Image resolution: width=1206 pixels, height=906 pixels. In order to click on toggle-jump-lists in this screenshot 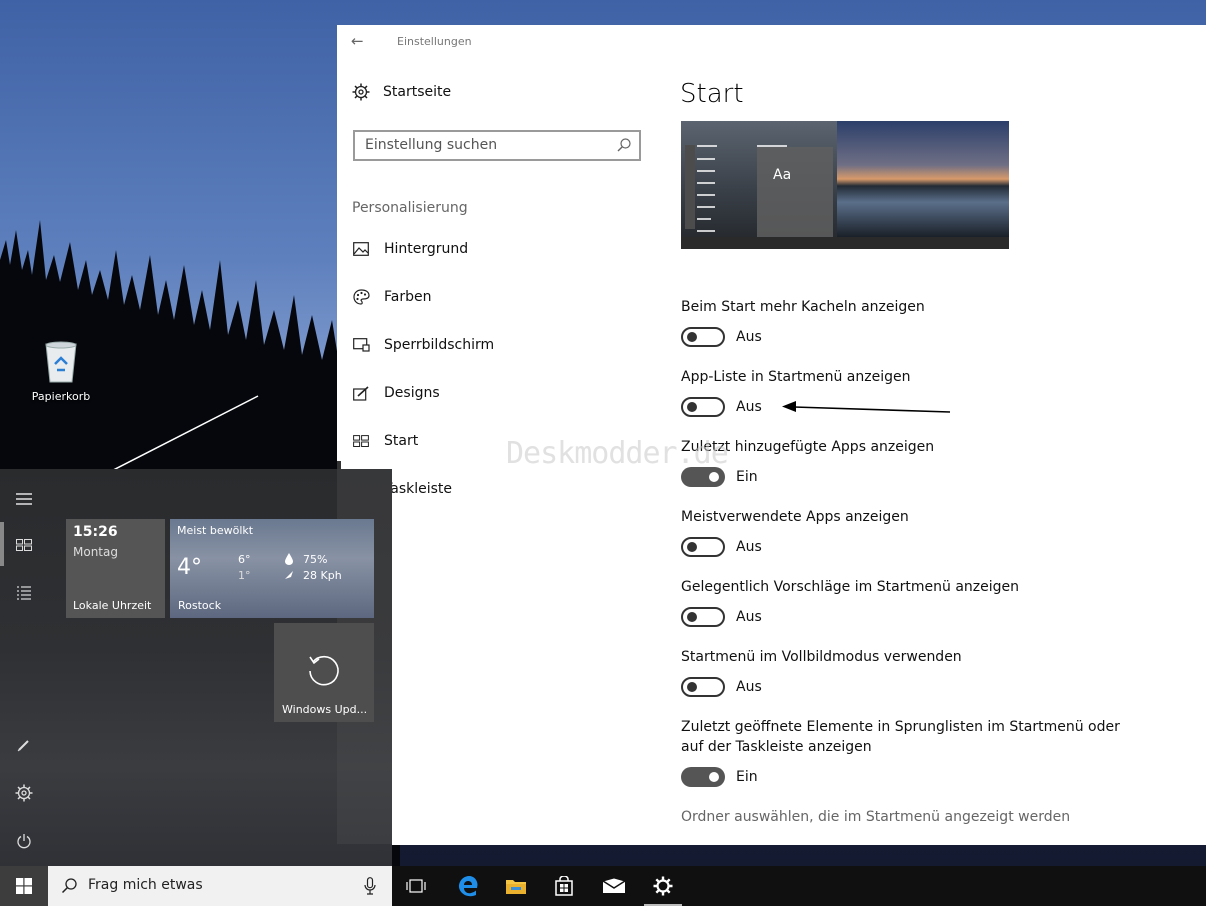, I will do `click(703, 777)`.